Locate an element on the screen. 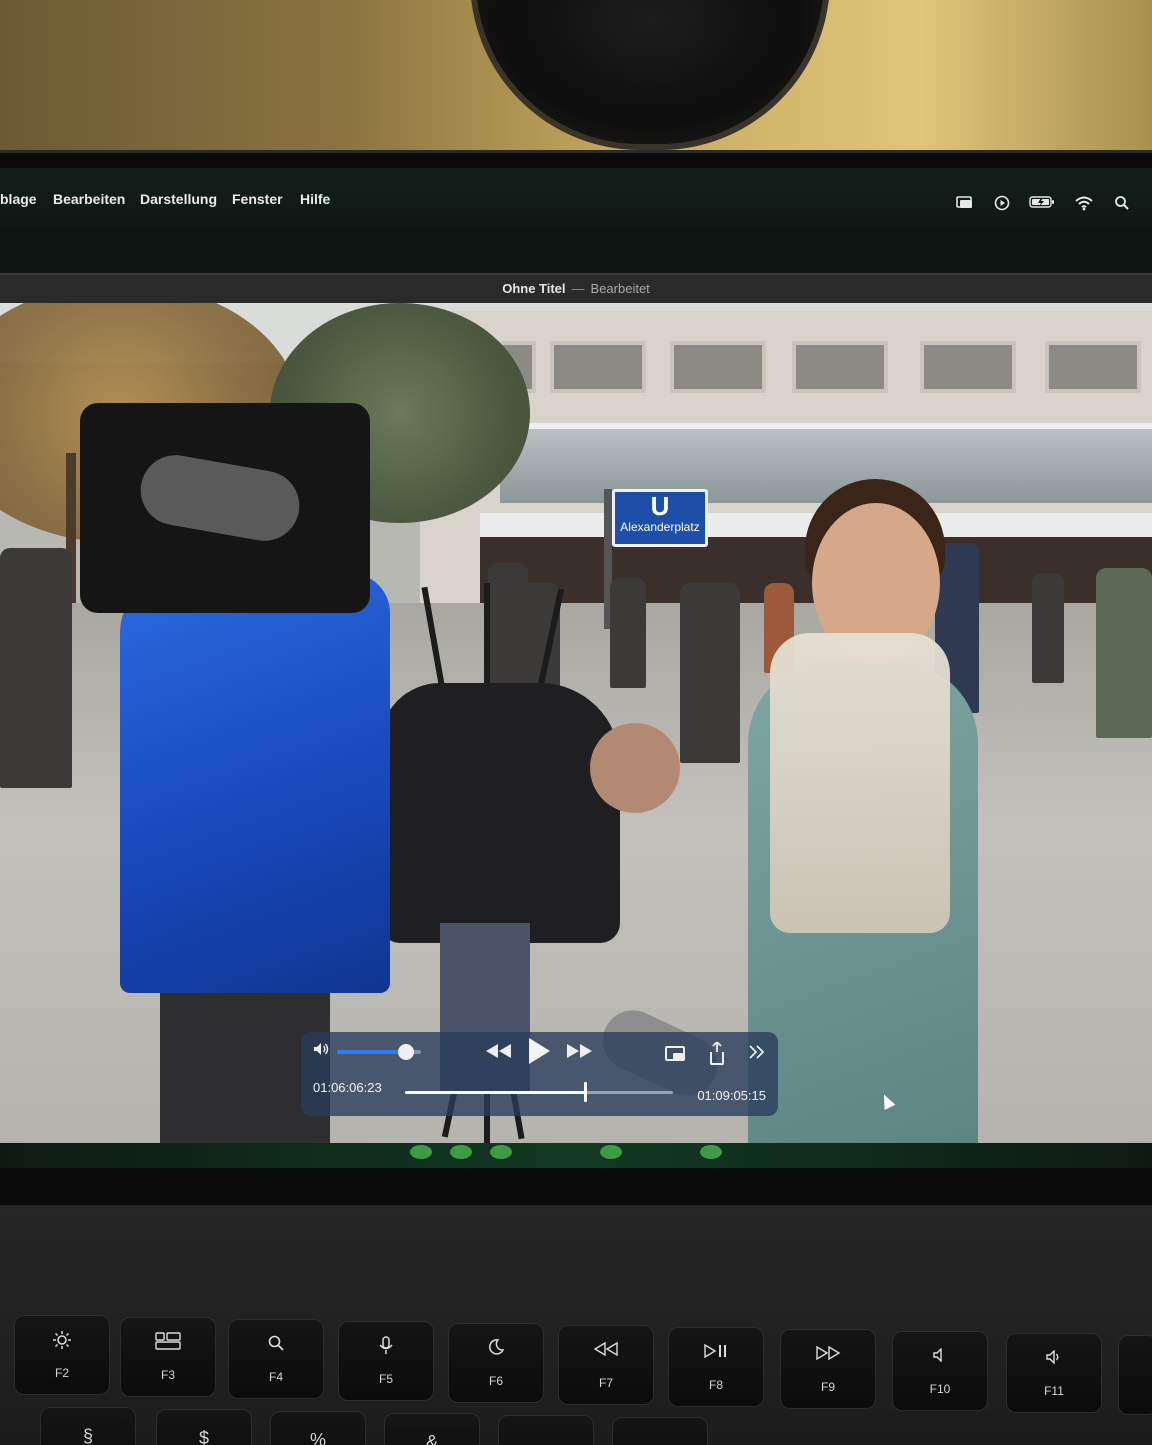 This screenshot has height=1445, width=1152. menu-ablage: blage is located at coordinates (18, 199).